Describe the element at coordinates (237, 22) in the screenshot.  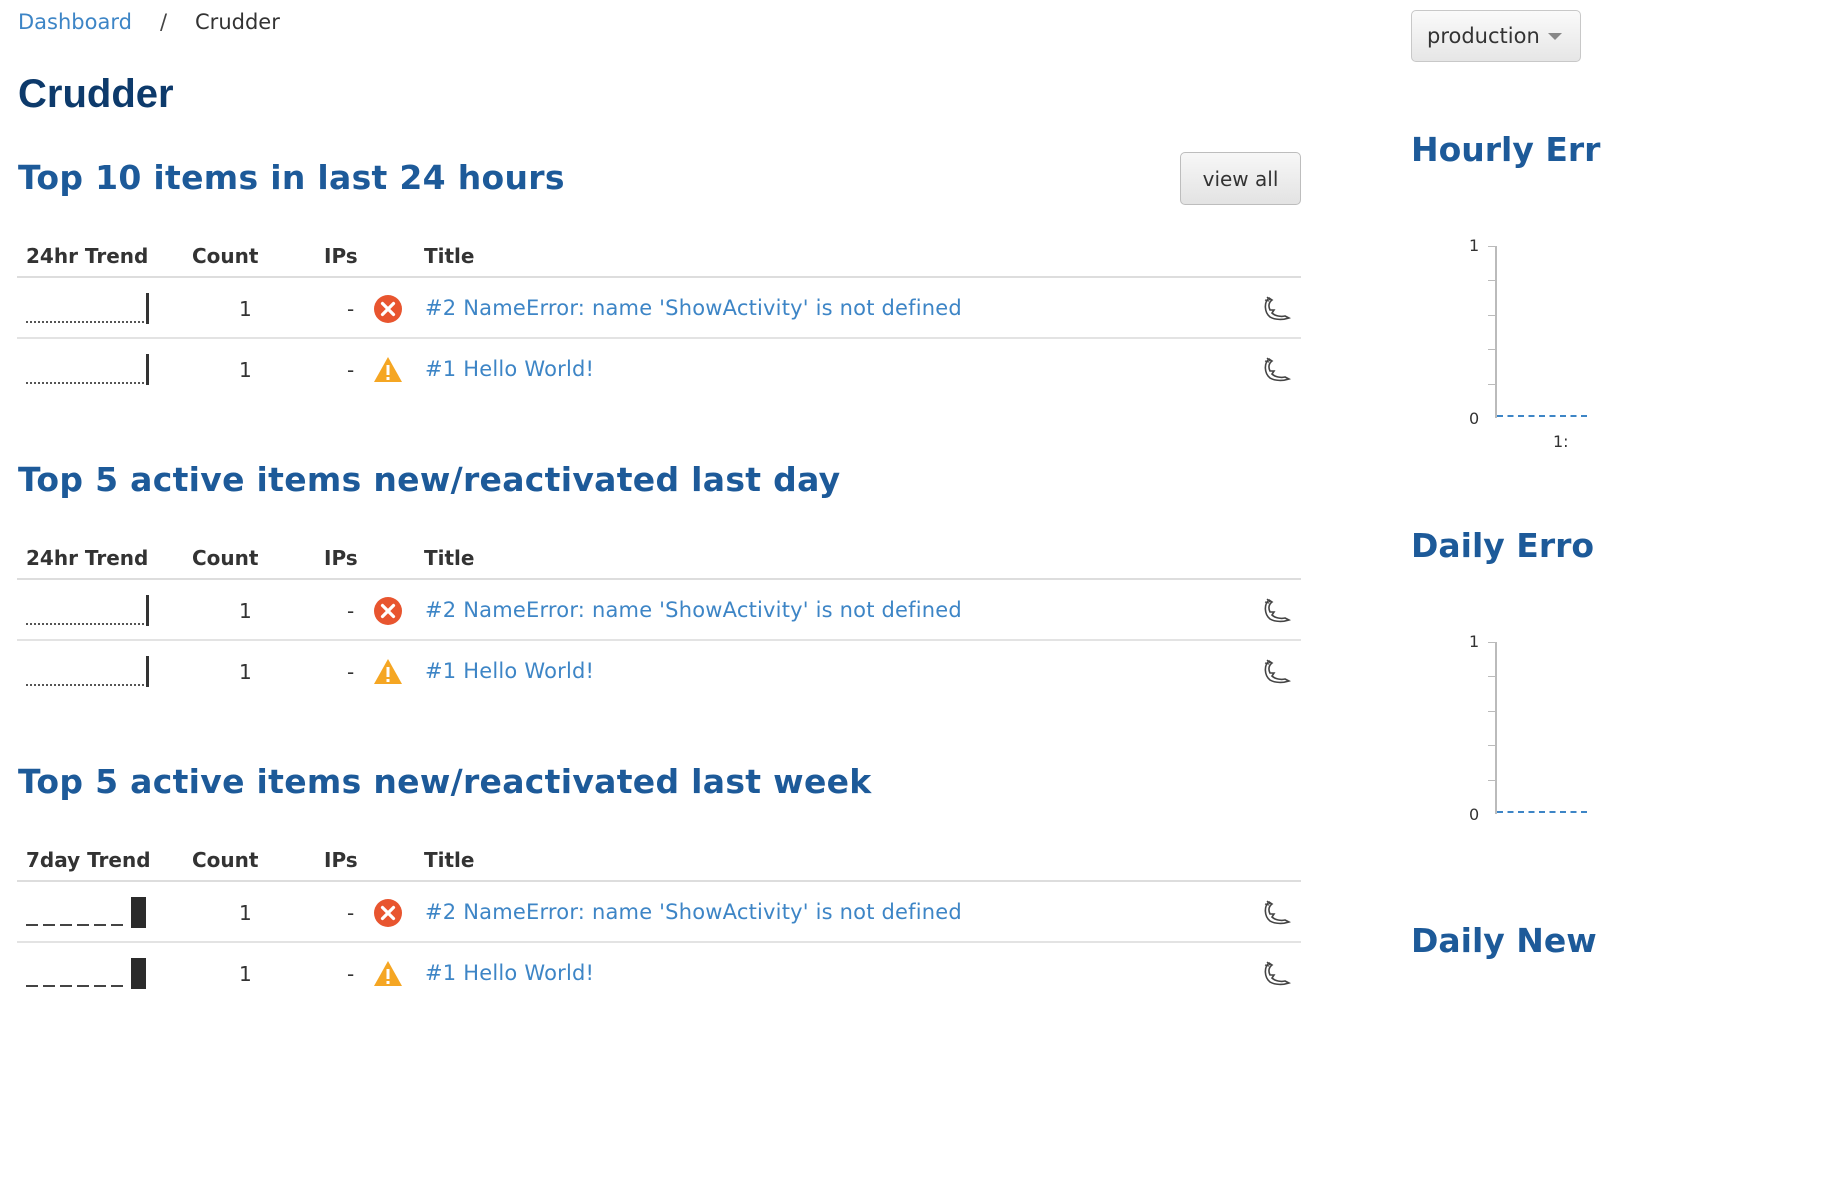
I see `breadcrumb-current: Crudder` at that location.